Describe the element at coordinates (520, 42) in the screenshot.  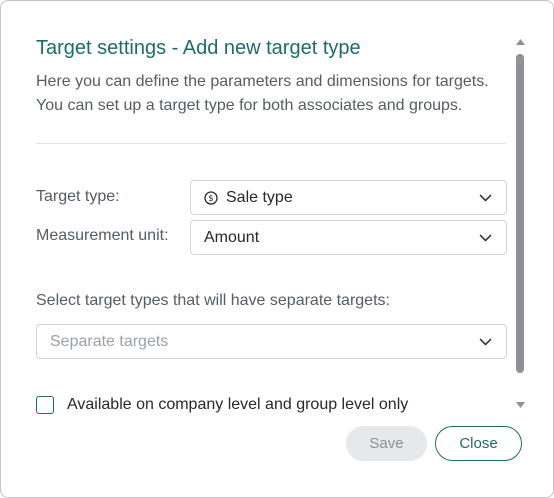
I see `scroll-up-arrow-icon` at that location.